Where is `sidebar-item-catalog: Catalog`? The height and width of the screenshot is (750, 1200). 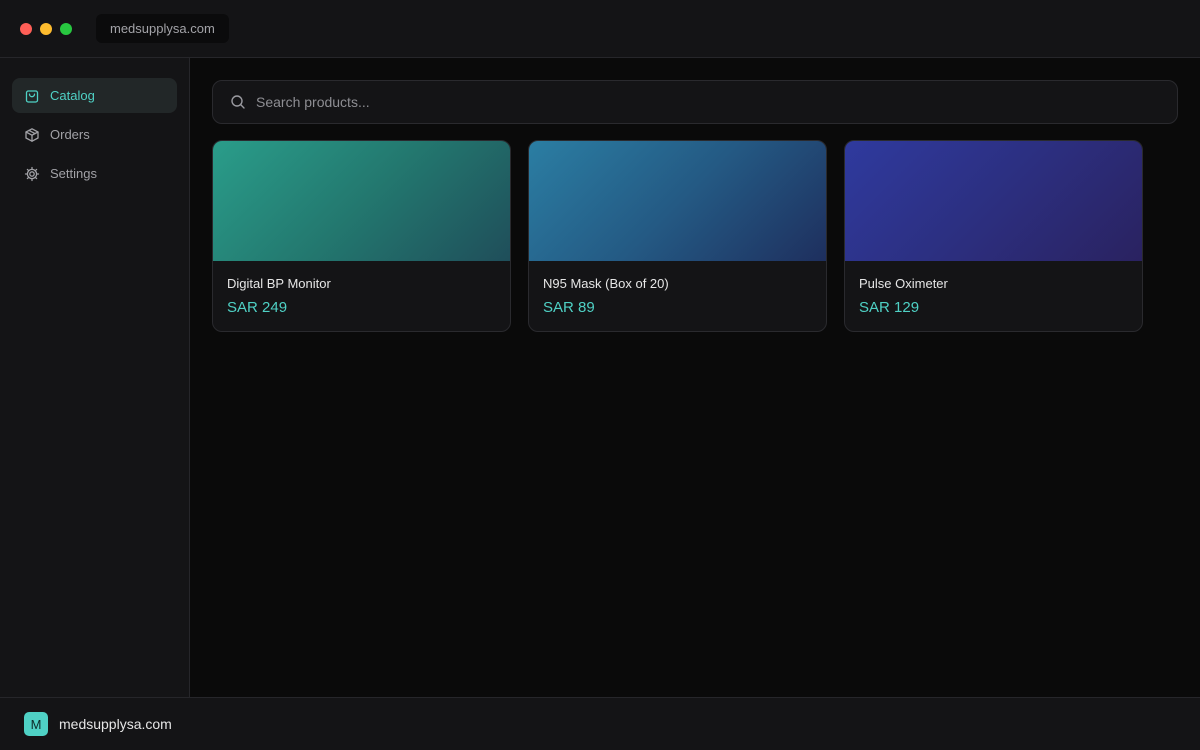
sidebar-item-catalog: Catalog is located at coordinates (94, 95).